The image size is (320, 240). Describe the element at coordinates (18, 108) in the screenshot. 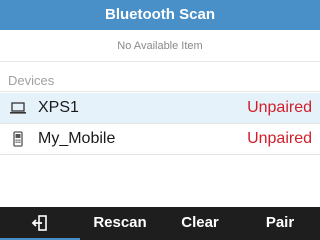

I see `laptop-icon` at that location.